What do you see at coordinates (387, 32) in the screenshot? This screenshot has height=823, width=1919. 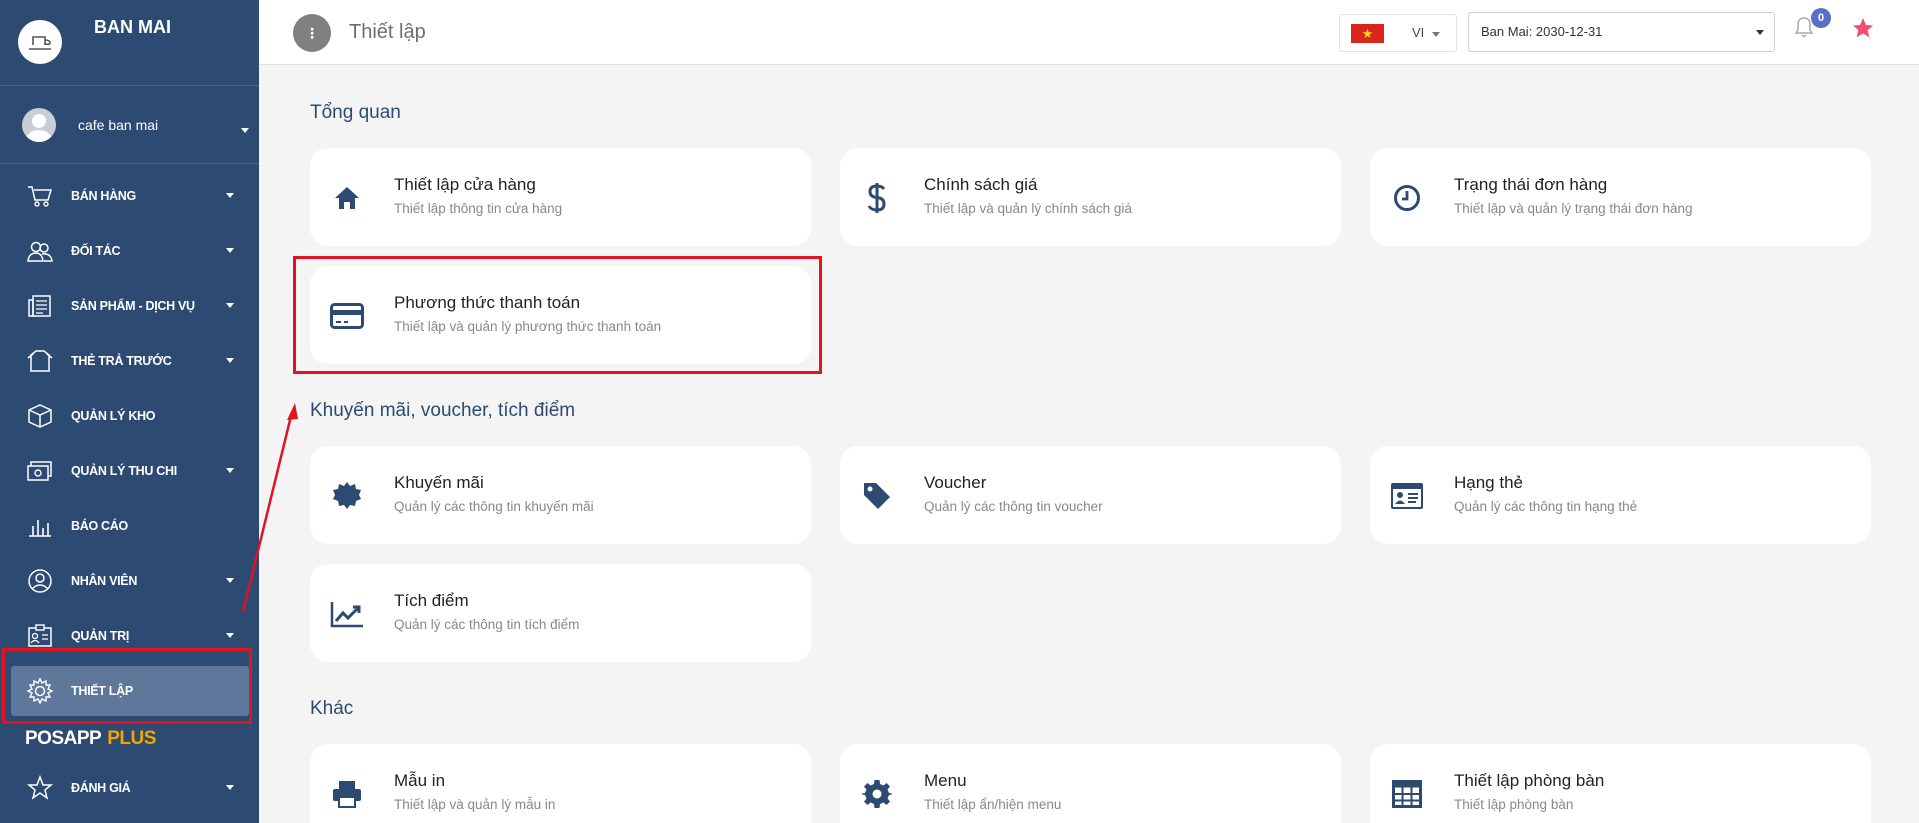 I see `page-title: Thiết lập` at bounding box center [387, 32].